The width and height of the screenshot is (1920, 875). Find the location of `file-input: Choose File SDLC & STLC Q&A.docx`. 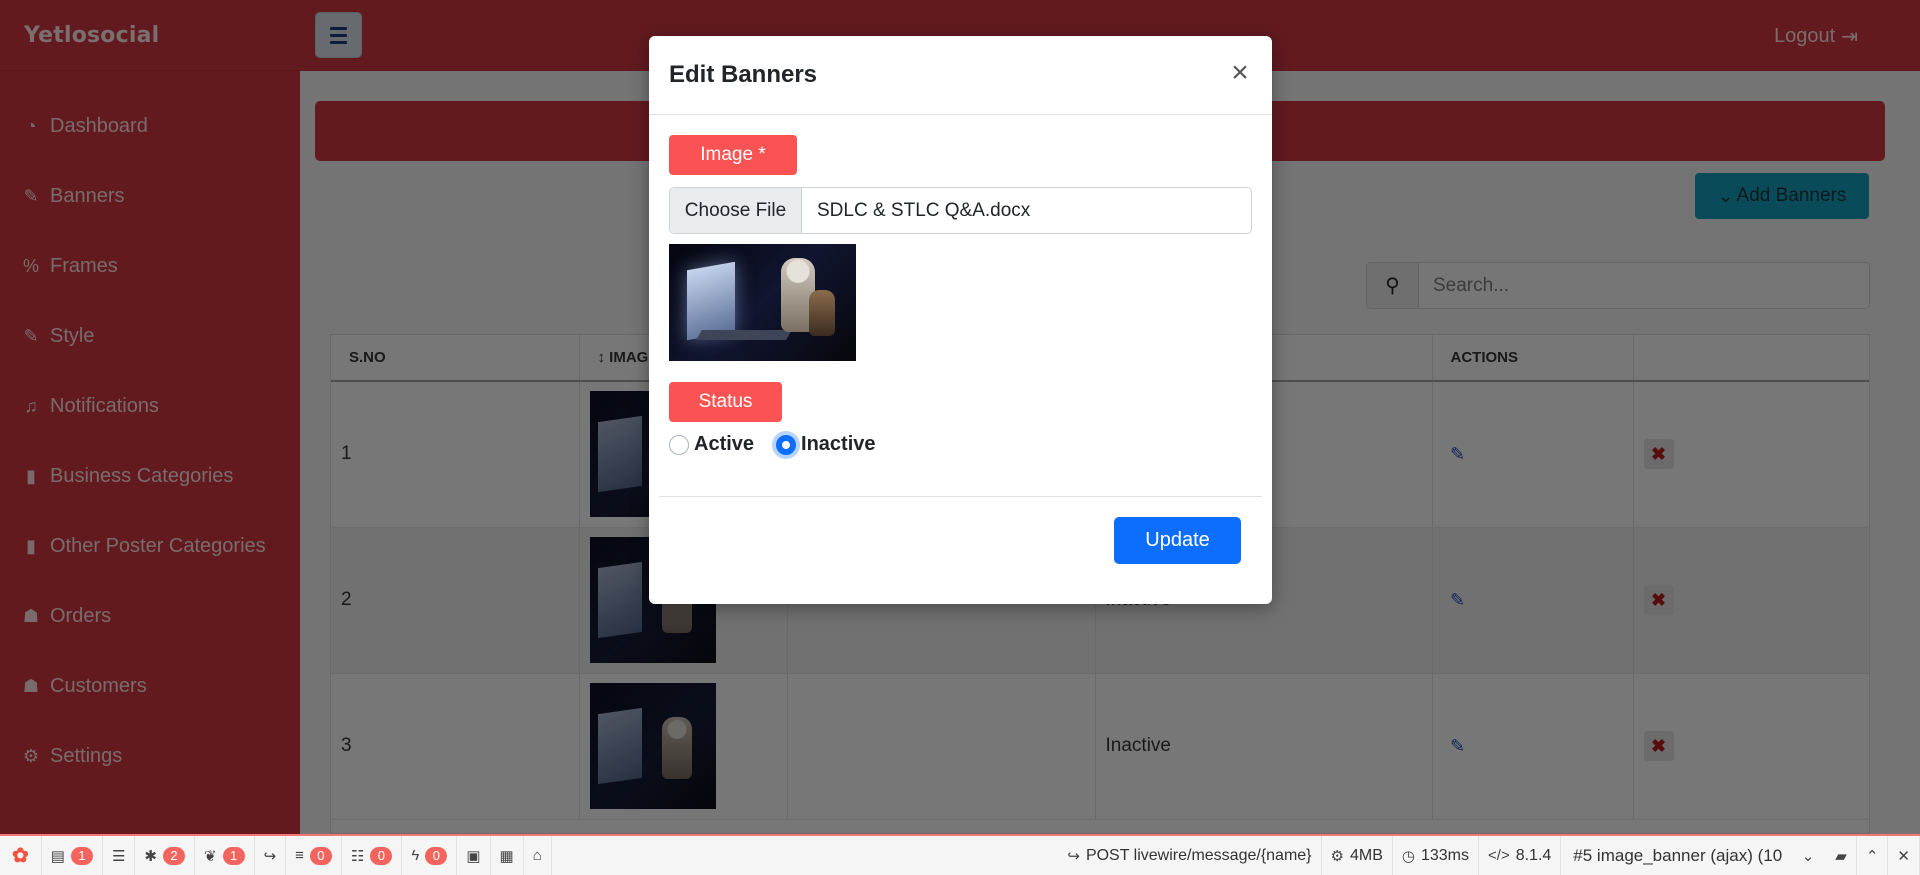

file-input: Choose File SDLC & STLC Q&A.docx is located at coordinates (960, 210).